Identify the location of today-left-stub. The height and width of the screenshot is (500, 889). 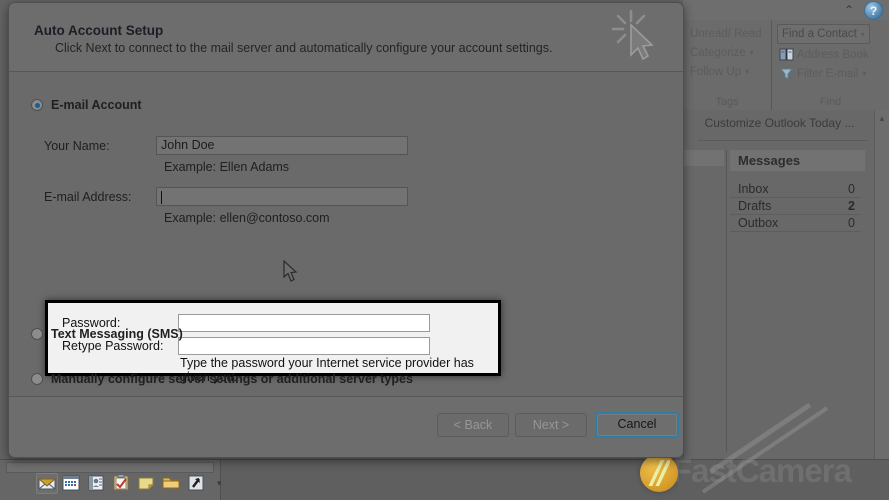
(704, 158).